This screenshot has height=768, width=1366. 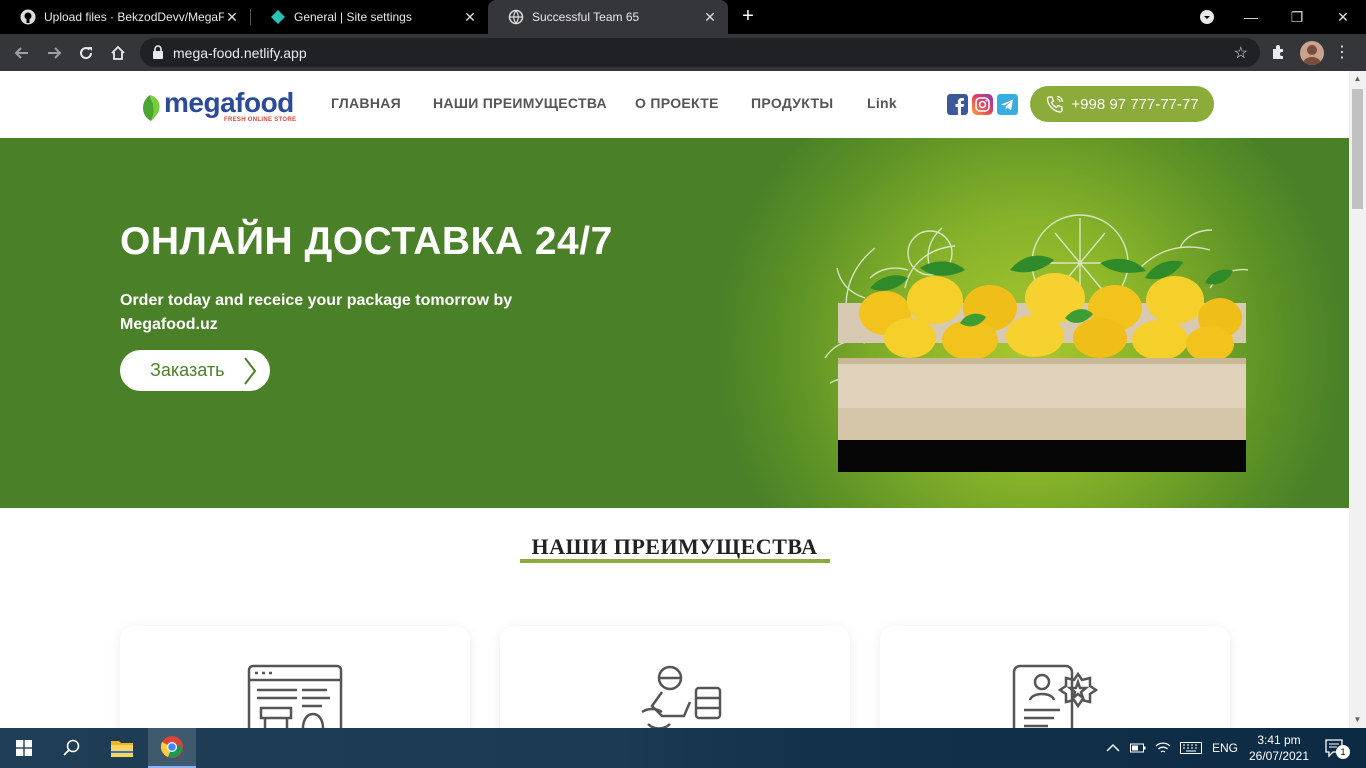 What do you see at coordinates (516, 17) in the screenshot?
I see `globe-icon` at bounding box center [516, 17].